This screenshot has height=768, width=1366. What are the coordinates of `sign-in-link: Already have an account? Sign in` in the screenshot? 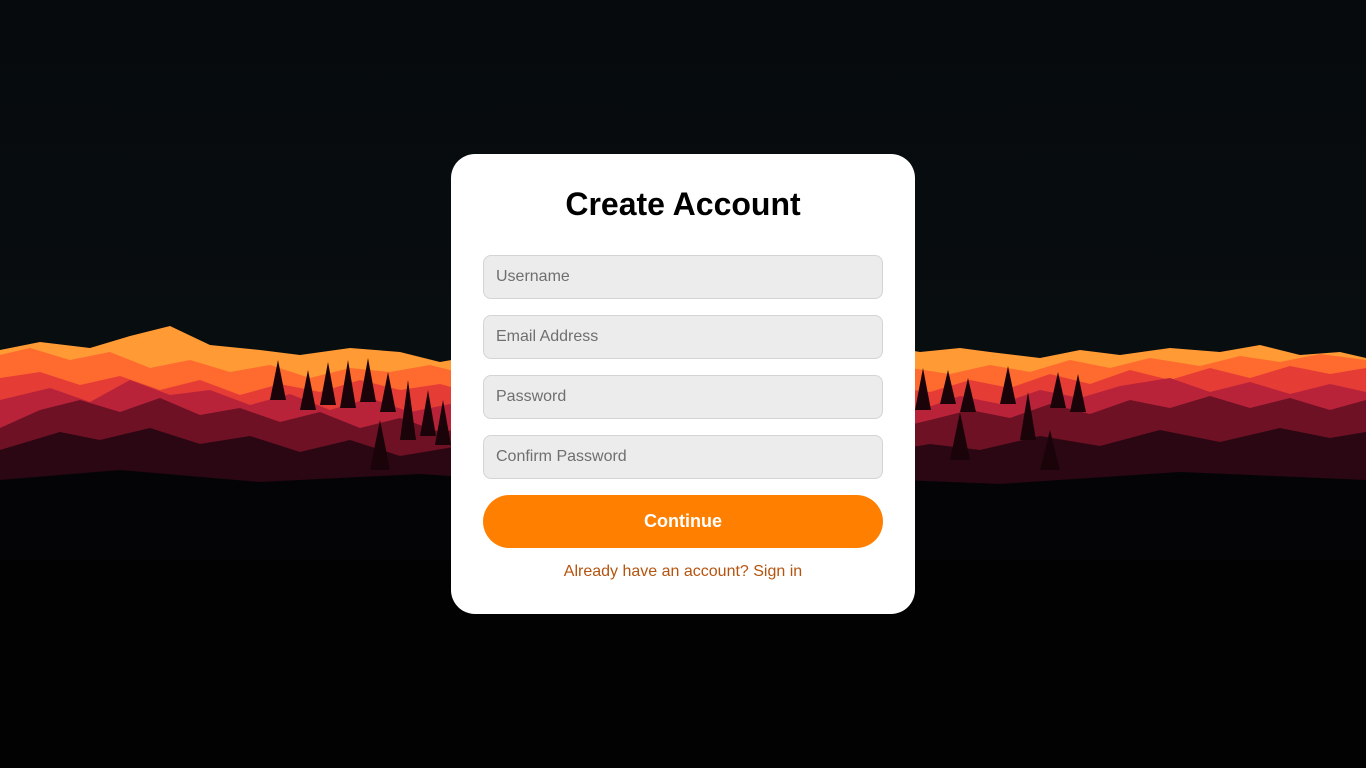 It's located at (683, 572).